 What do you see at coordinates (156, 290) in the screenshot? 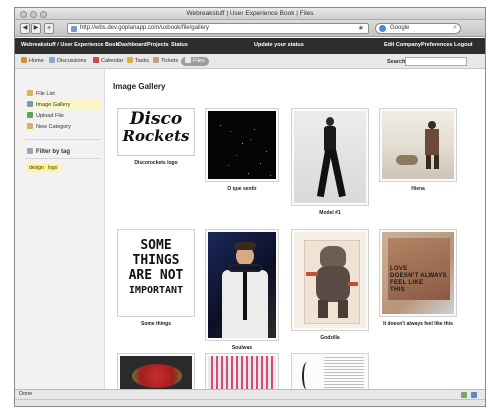
I see `thumbnail-art-text: IMPORTANT` at bounding box center [156, 290].